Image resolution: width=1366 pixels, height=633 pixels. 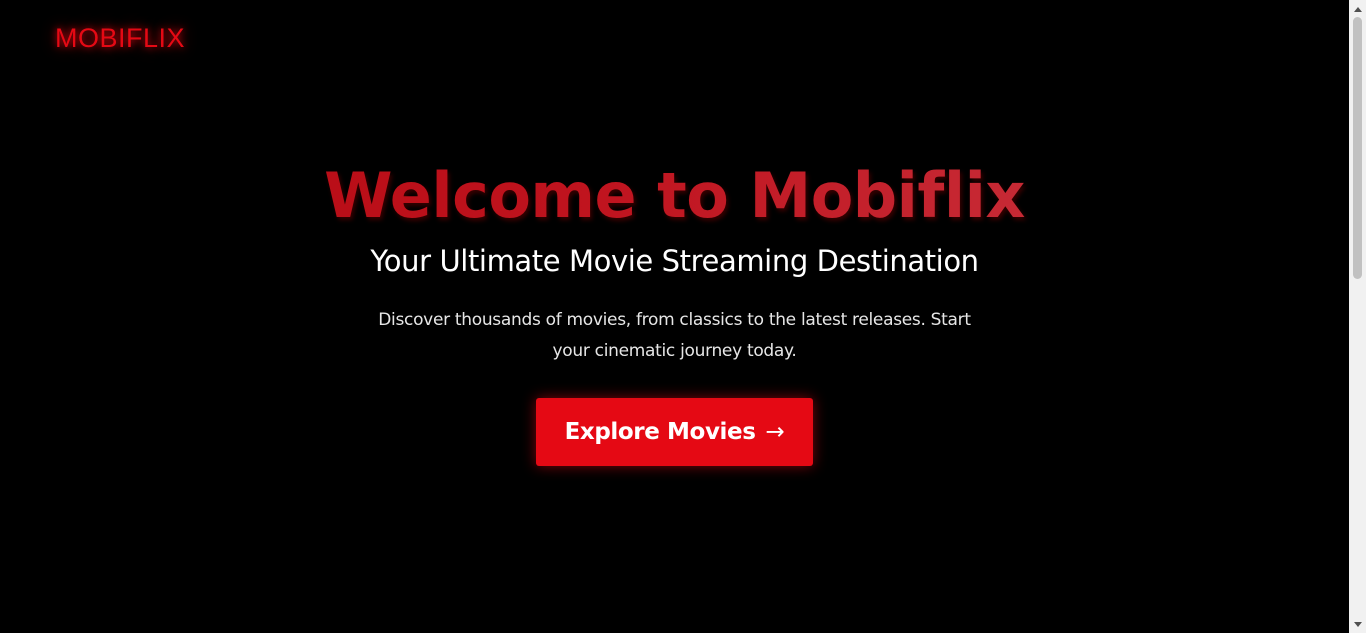 I want to click on explore-movies-button: Explore Movies →, so click(x=674, y=432).